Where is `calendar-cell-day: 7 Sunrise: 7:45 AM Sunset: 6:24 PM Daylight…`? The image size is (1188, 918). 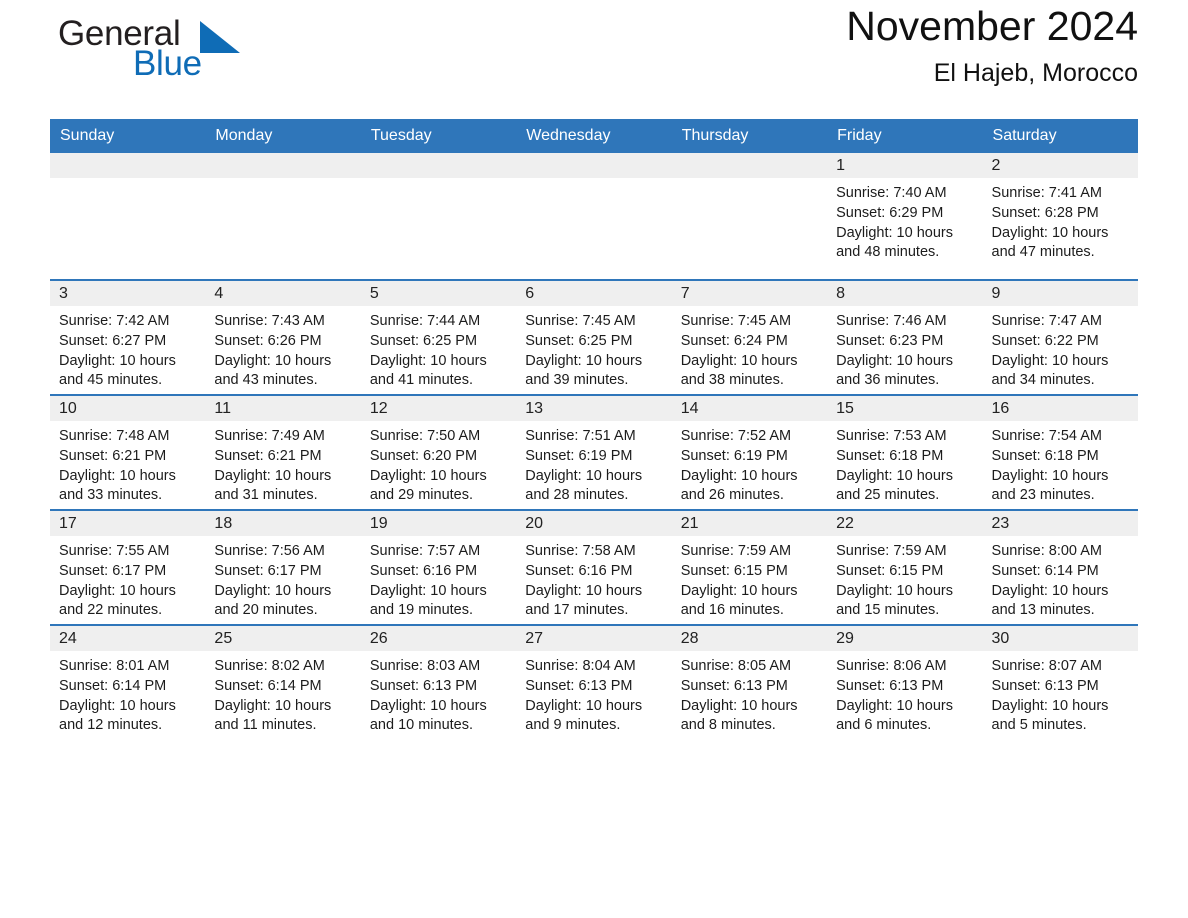 calendar-cell-day: 7 Sunrise: 7:45 AM Sunset: 6:24 PM Daylight… is located at coordinates (749, 337).